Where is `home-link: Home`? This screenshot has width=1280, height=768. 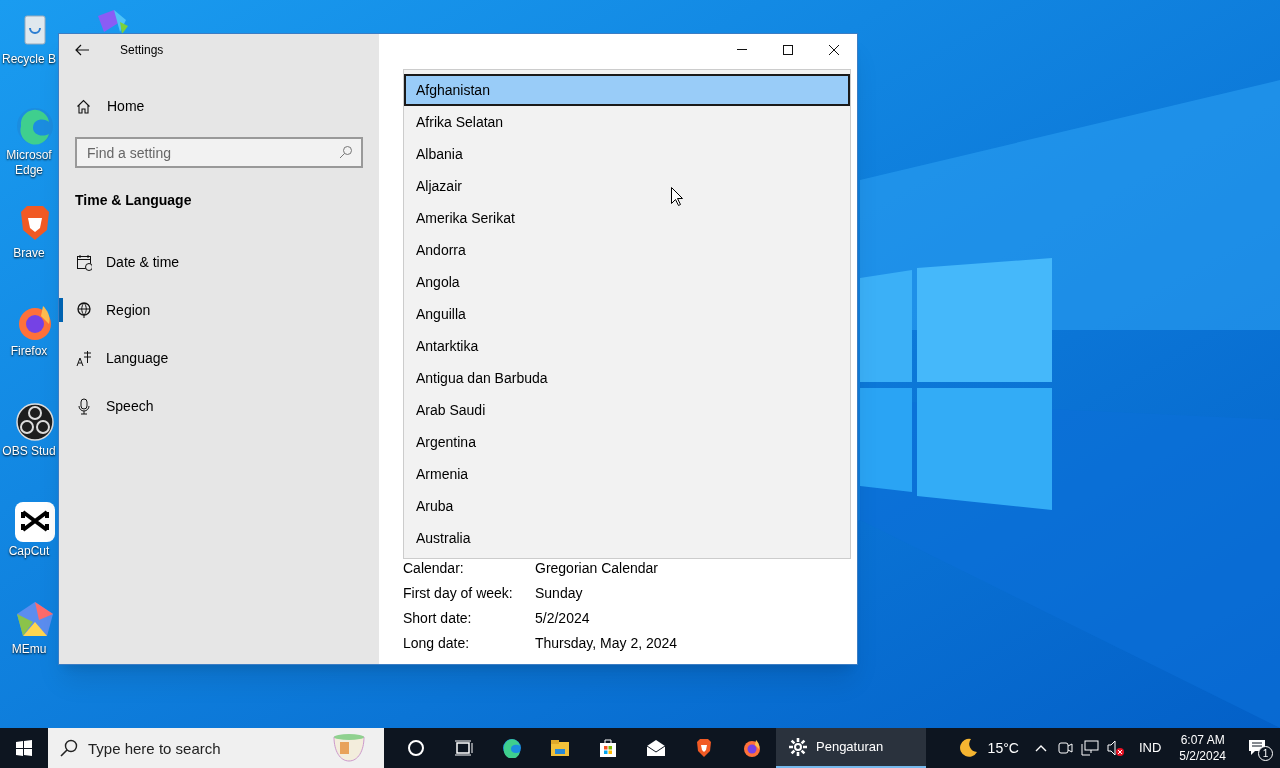 home-link: Home is located at coordinates (219, 106).